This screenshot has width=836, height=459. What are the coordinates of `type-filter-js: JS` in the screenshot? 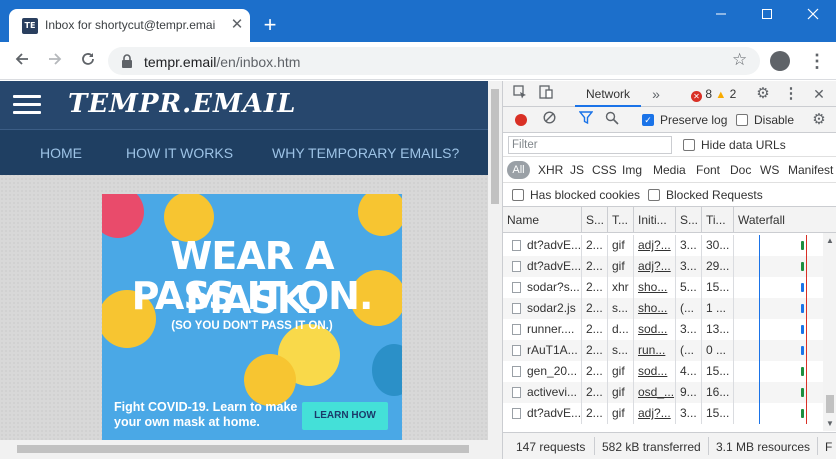 It's located at (577, 170).